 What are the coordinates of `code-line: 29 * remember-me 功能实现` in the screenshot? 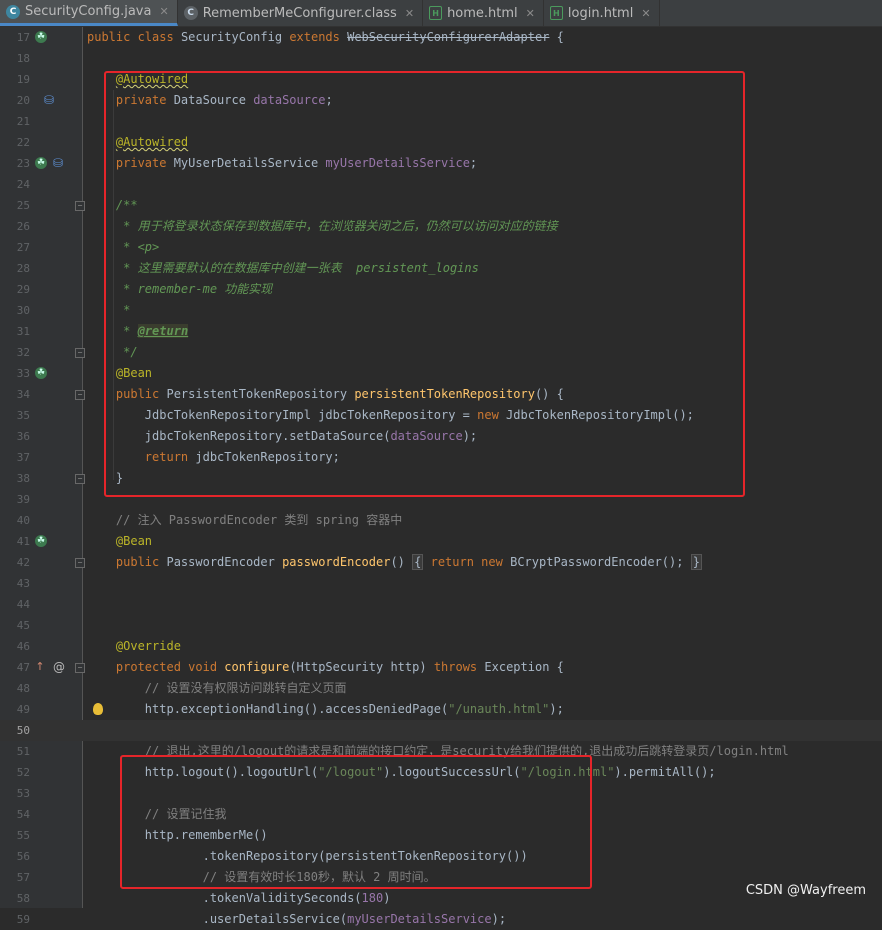 It's located at (441, 289).